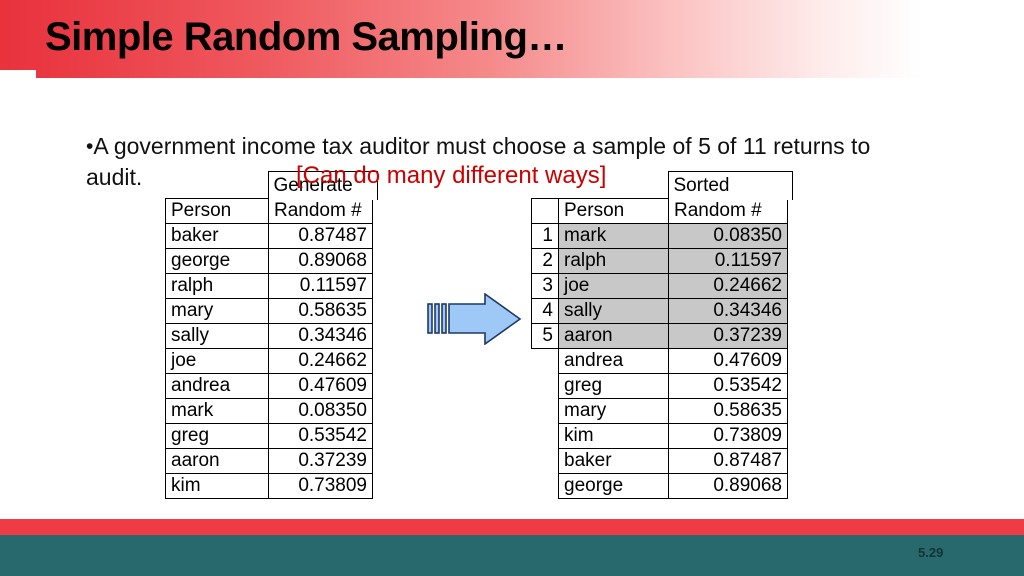 Image resolution: width=1024 pixels, height=576 pixels. What do you see at coordinates (931, 552) in the screenshot?
I see `slide-number: 5.29` at bounding box center [931, 552].